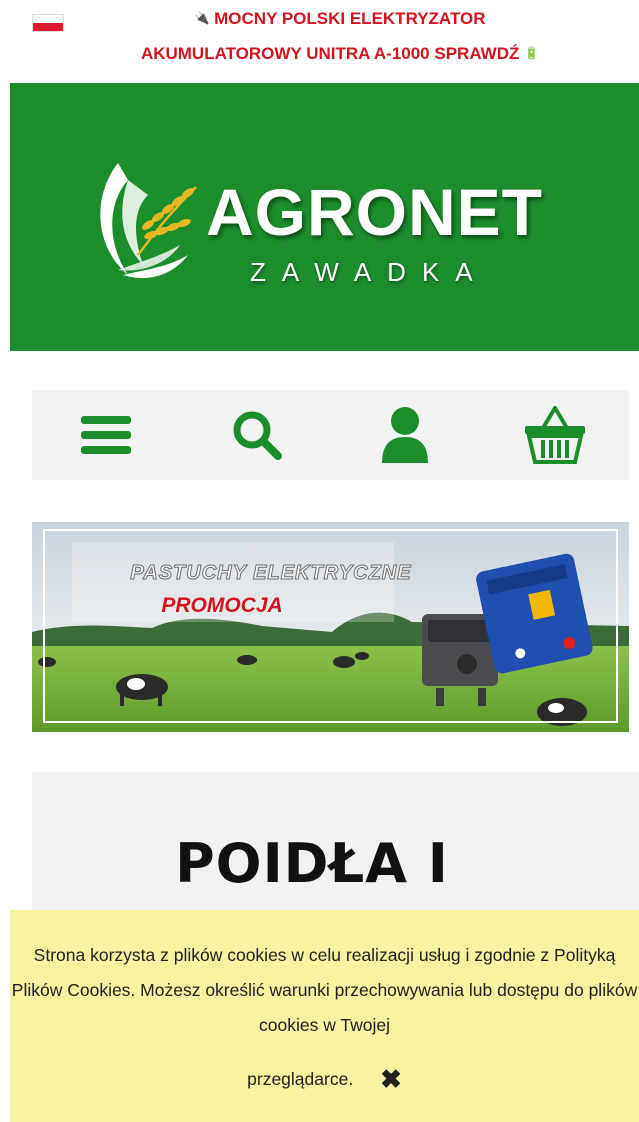 The height and width of the screenshot is (1122, 639). I want to click on user-icon, so click(405, 435).